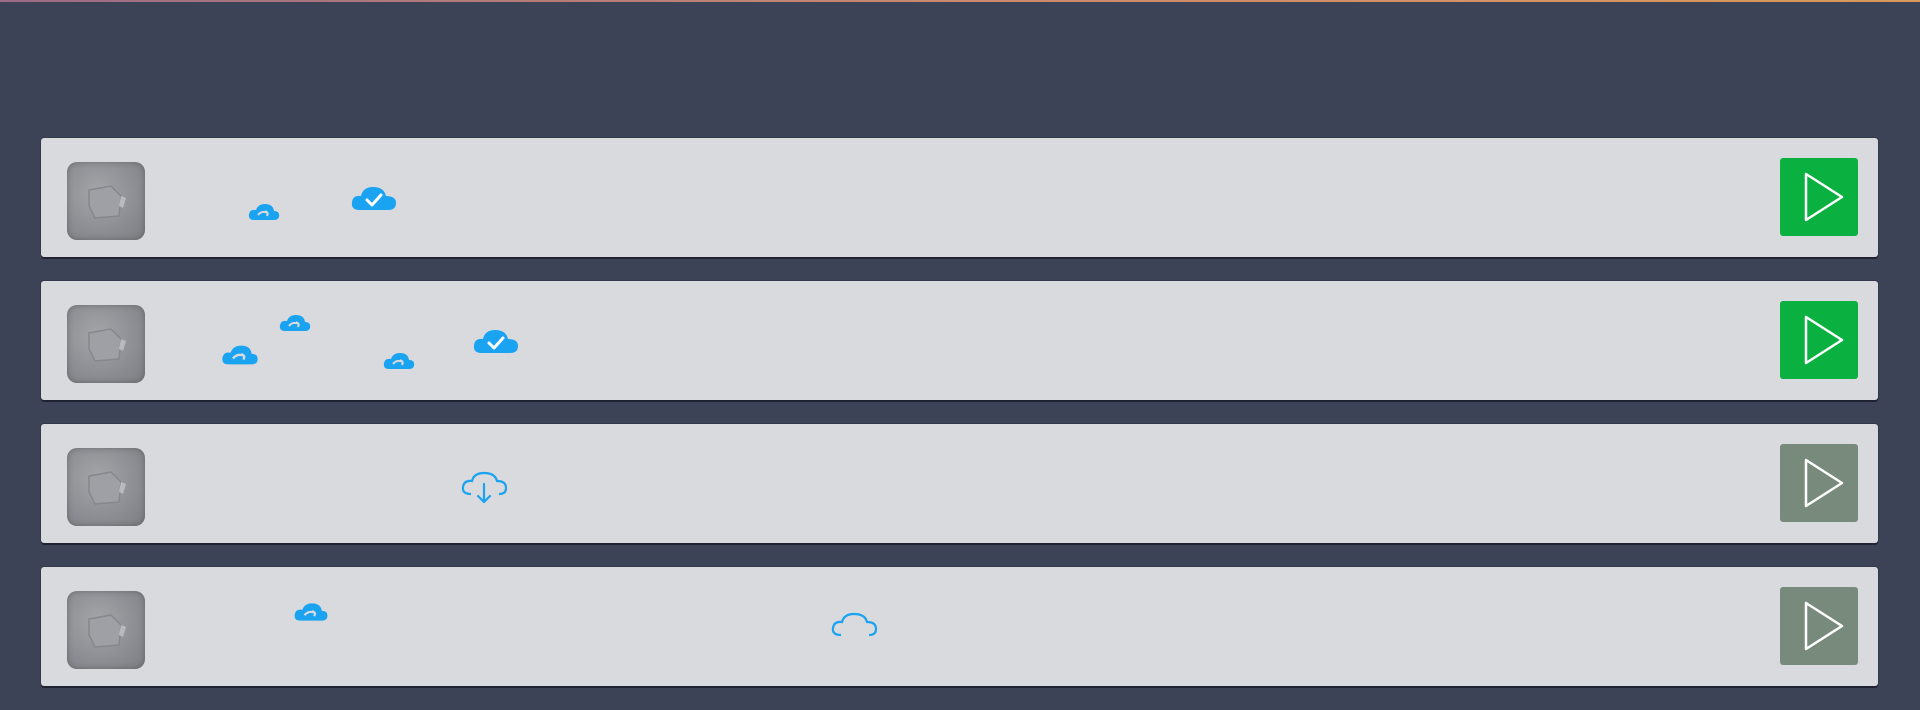  What do you see at coordinates (960, 1) in the screenshot?
I see `top-accent-bar` at bounding box center [960, 1].